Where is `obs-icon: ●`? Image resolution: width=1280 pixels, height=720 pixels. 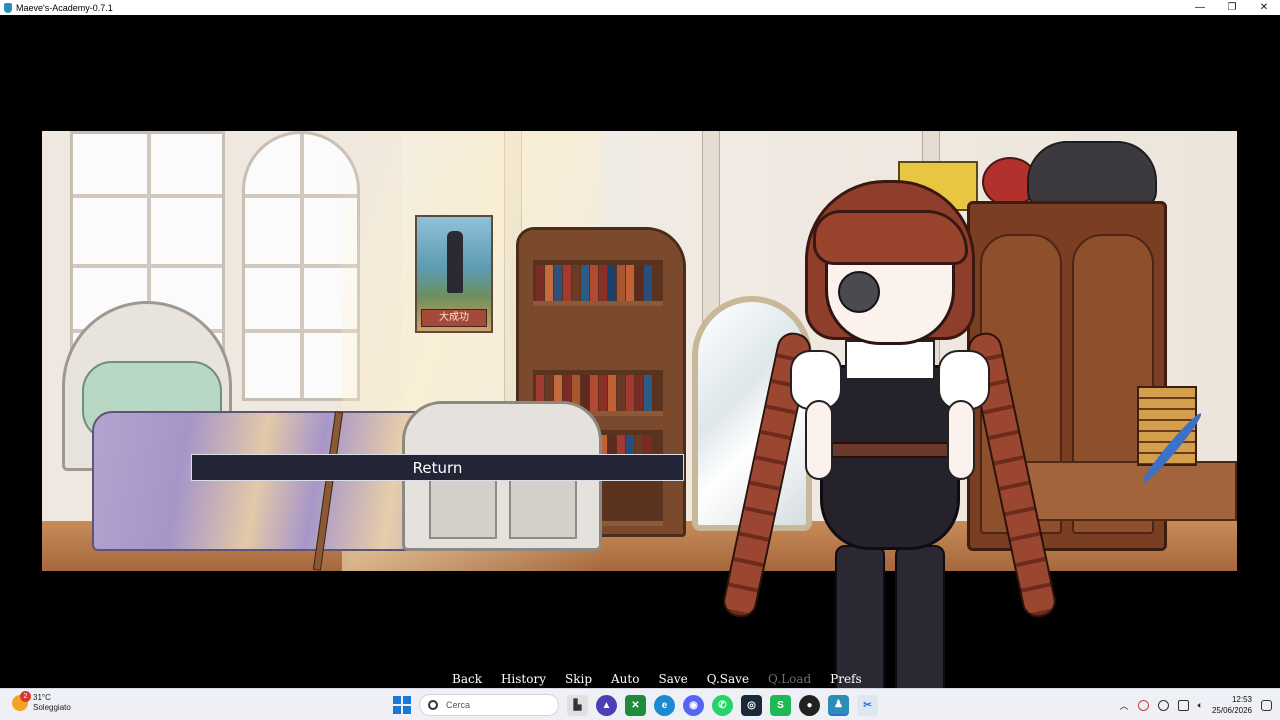 obs-icon: ● is located at coordinates (809, 705).